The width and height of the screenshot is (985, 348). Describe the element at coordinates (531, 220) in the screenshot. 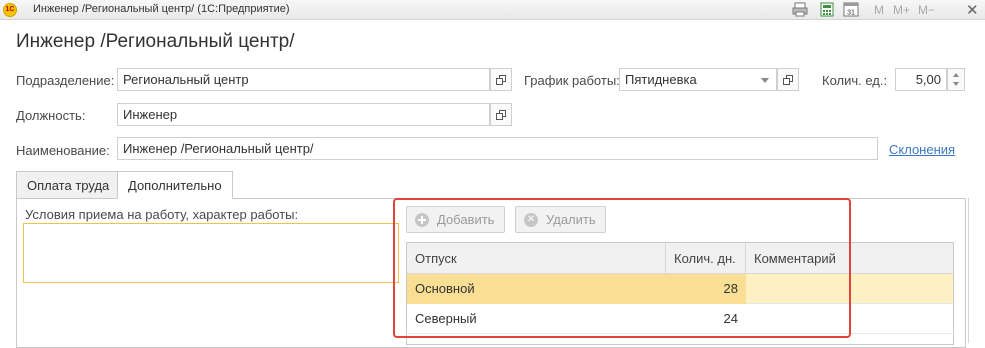

I see `delete-circle-icon: ✕` at that location.